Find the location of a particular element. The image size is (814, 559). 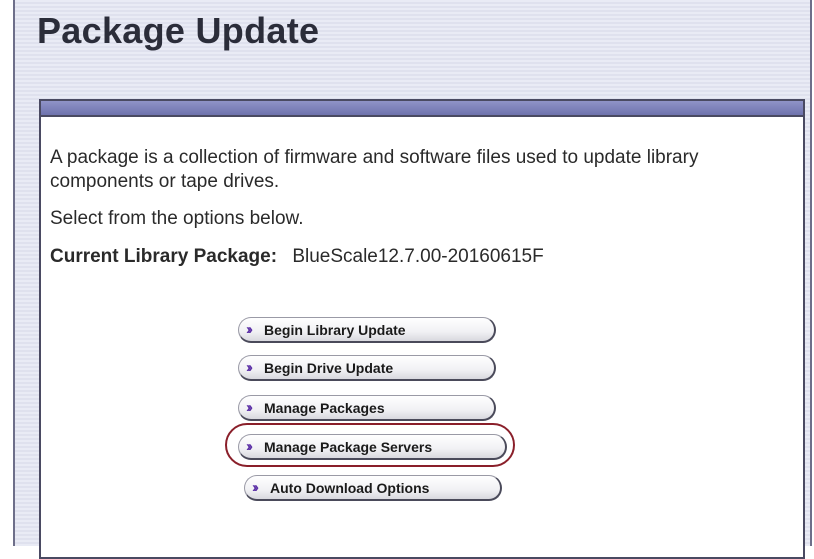

begin-drive-update-button: ›› Begin Drive Update is located at coordinates (367, 368).